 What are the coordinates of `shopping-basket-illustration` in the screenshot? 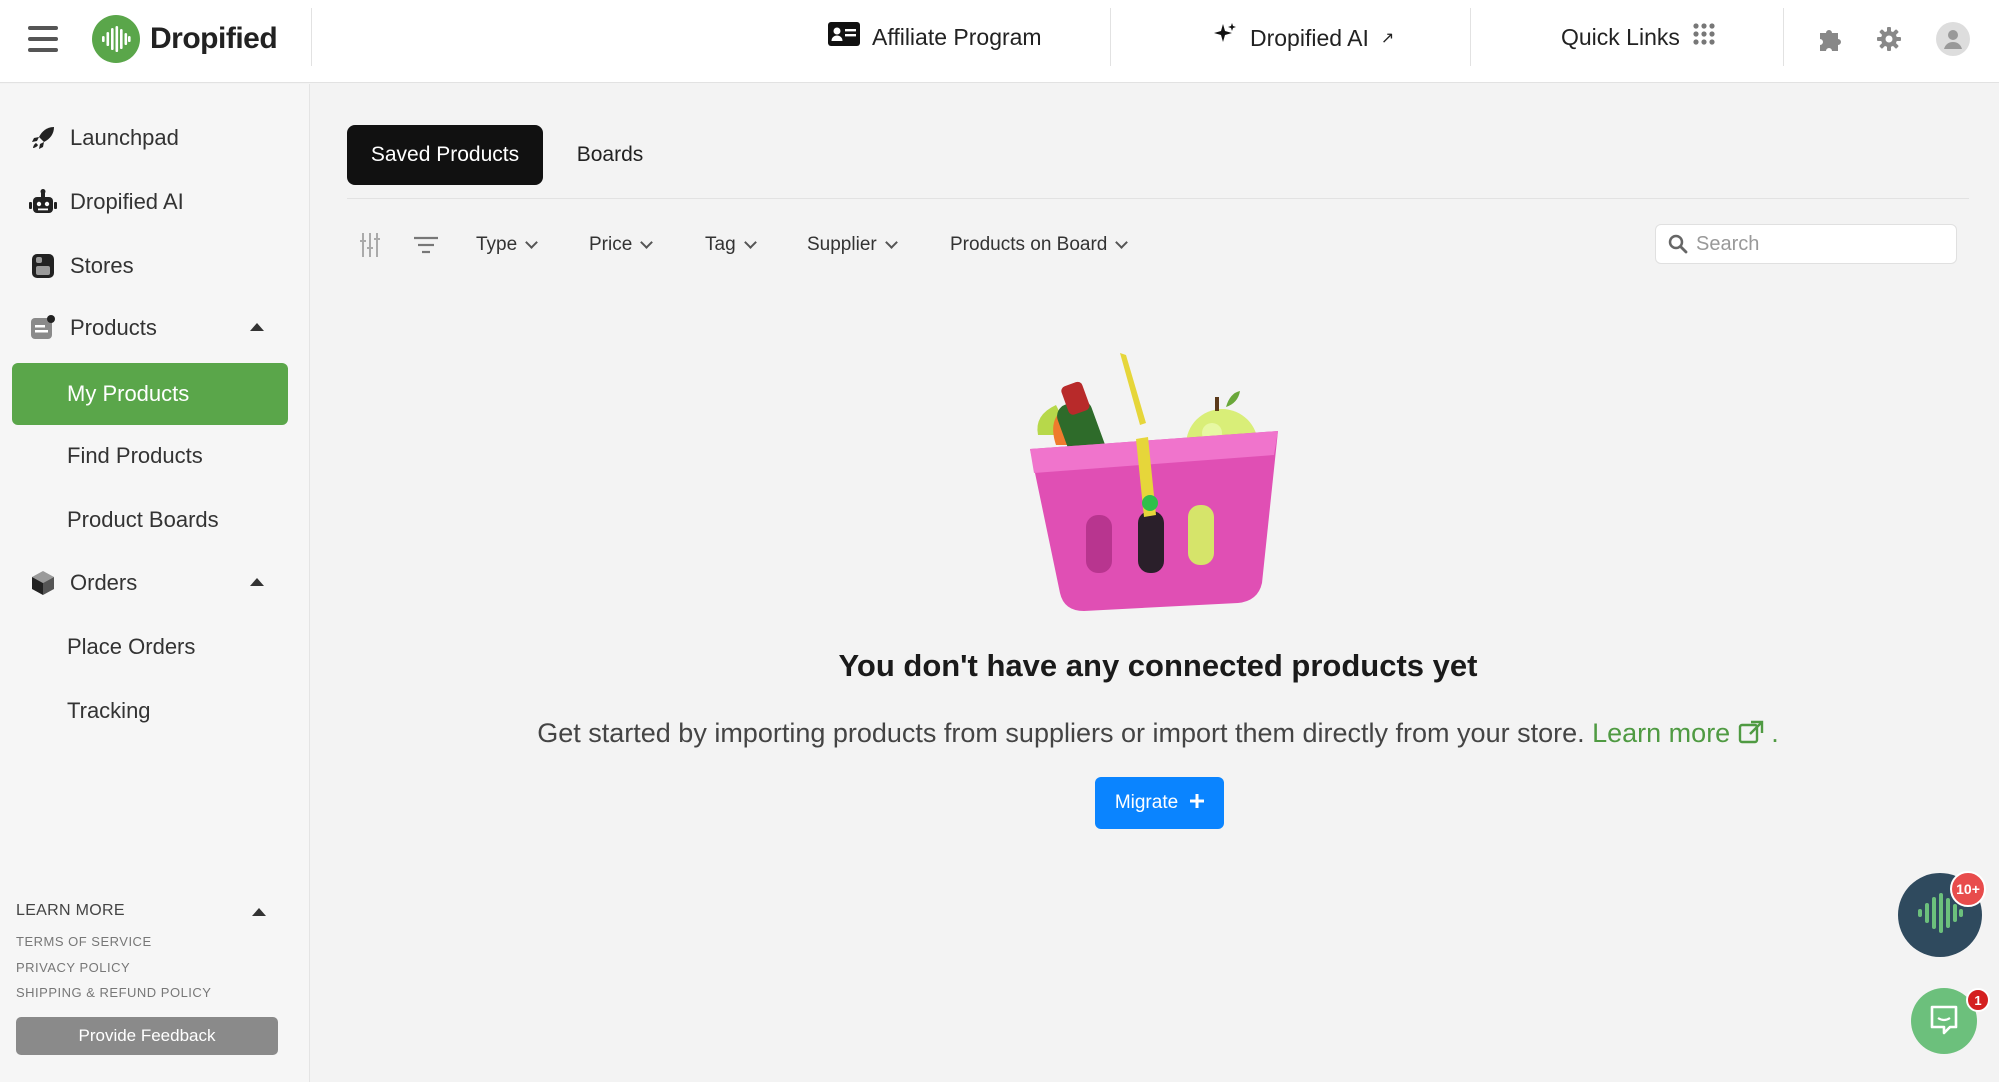 It's located at (1154, 480).